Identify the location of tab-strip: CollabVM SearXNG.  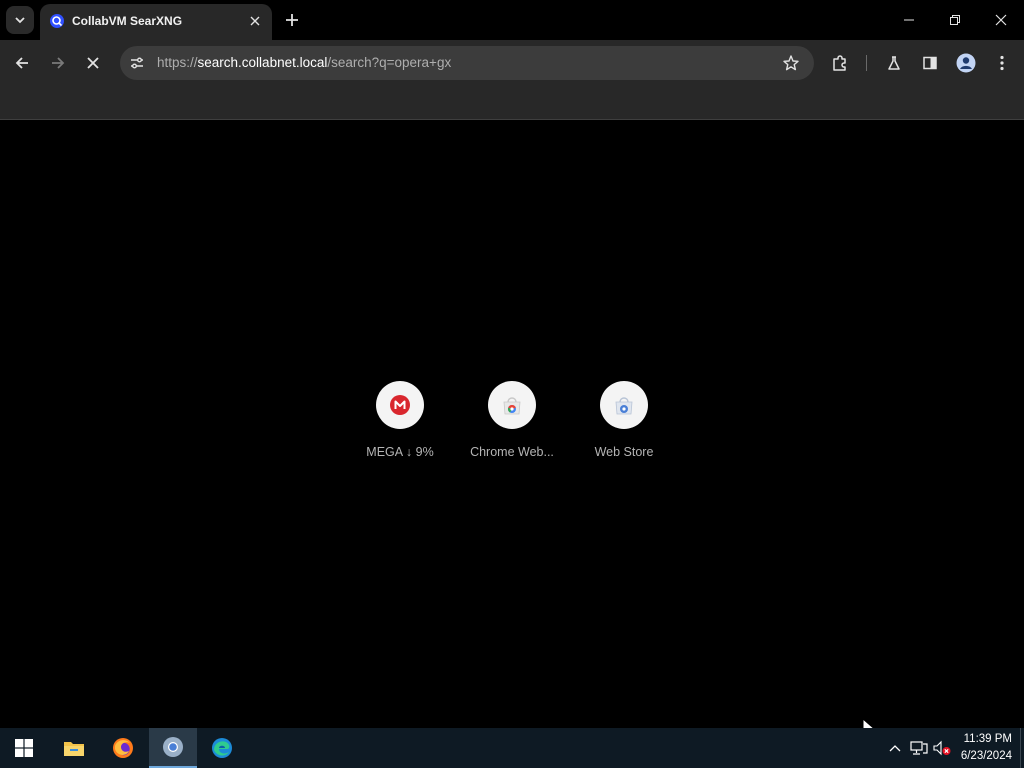
(512, 20).